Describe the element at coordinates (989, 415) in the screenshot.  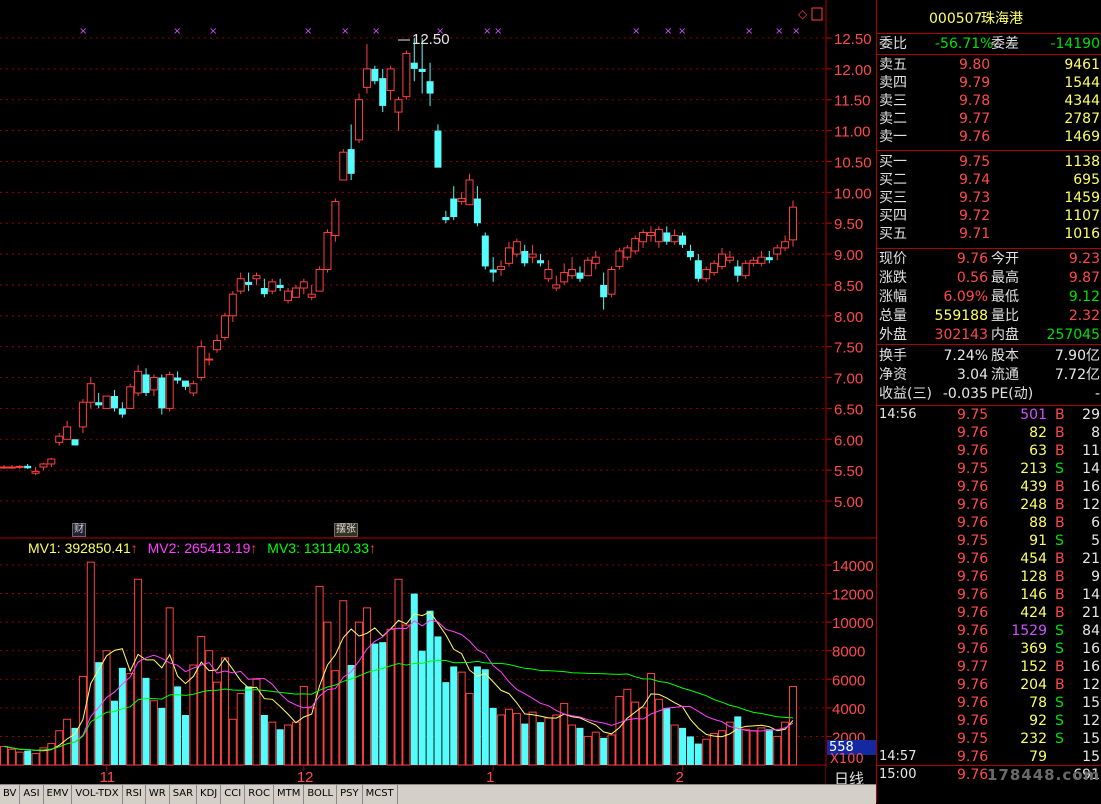
I see `tick-row: 14:56 9.75 501 B 29` at that location.